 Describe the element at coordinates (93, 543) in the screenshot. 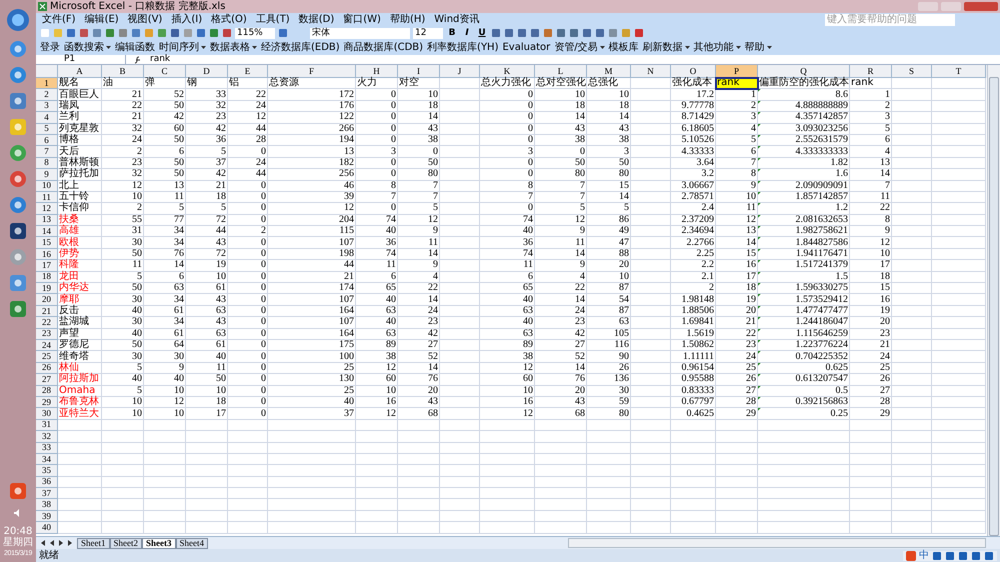

I see `sheet-tab: Sheet1` at that location.